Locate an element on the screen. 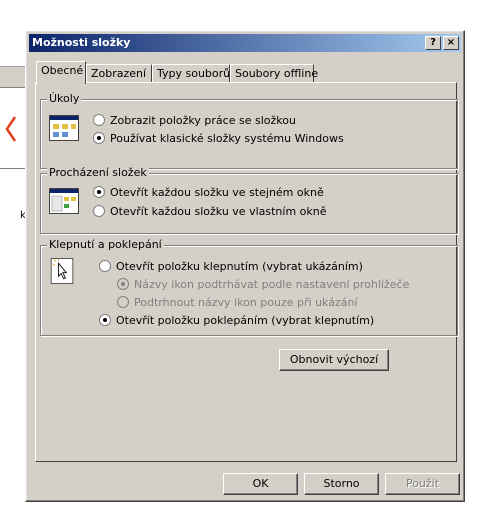 The image size is (478, 506). option-own-window: Otevřít každou složku ve vlastním okně is located at coordinates (210, 211).